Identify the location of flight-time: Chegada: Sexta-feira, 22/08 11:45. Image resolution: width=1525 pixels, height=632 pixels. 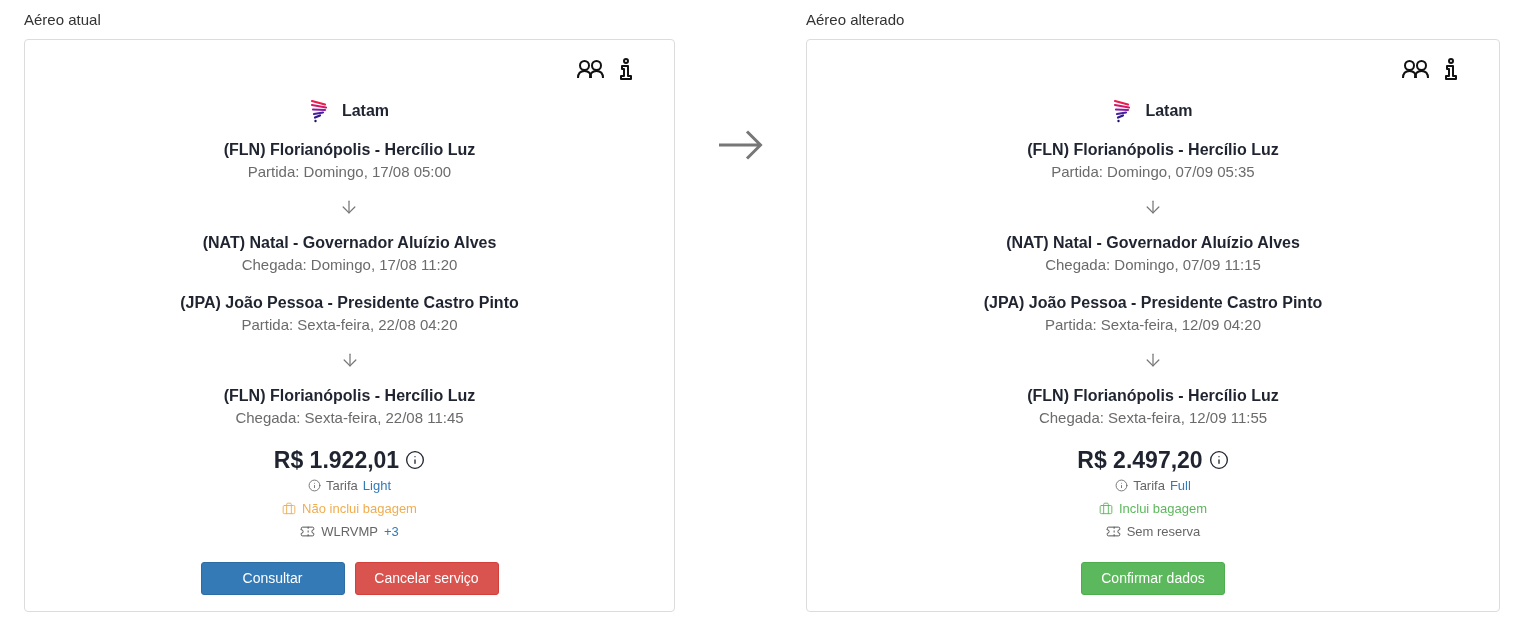
(349, 418).